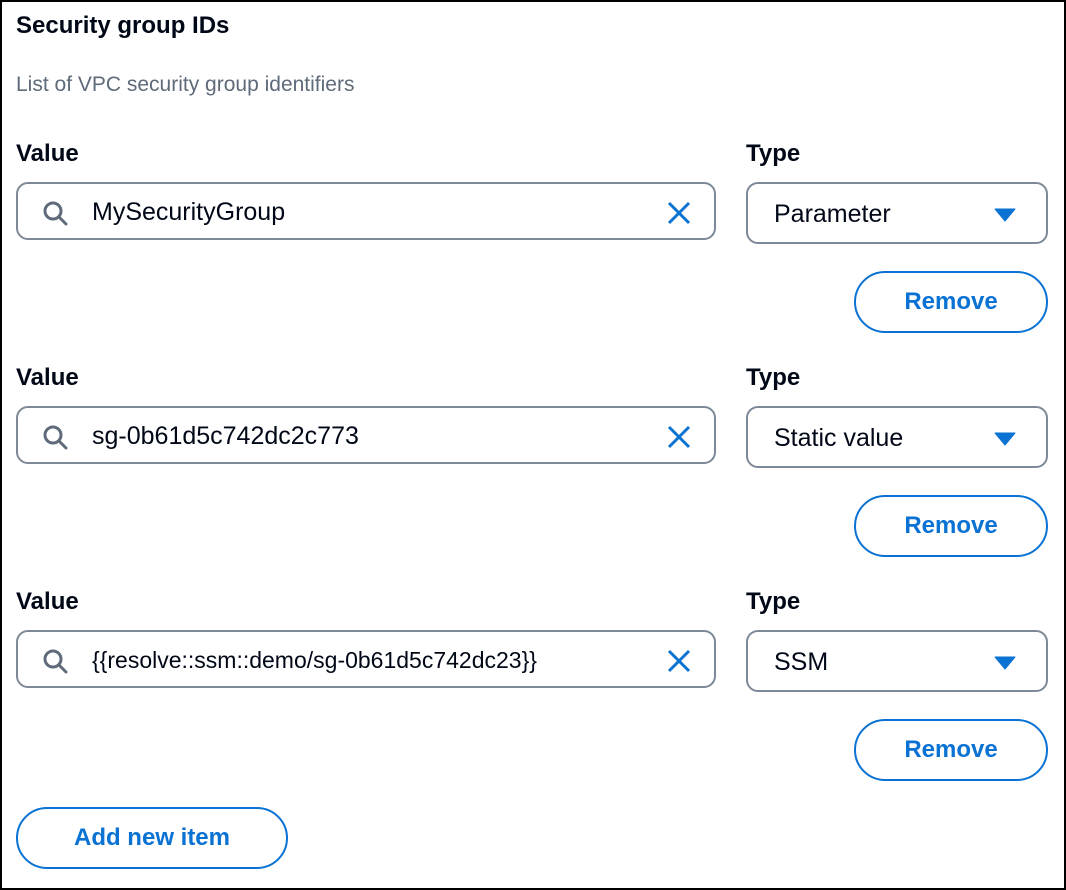 The height and width of the screenshot is (890, 1066). What do you see at coordinates (314, 660) in the screenshot?
I see `value-input-text: {{resolve::ssm::demo/sg-0b61d5c742dc23}}` at bounding box center [314, 660].